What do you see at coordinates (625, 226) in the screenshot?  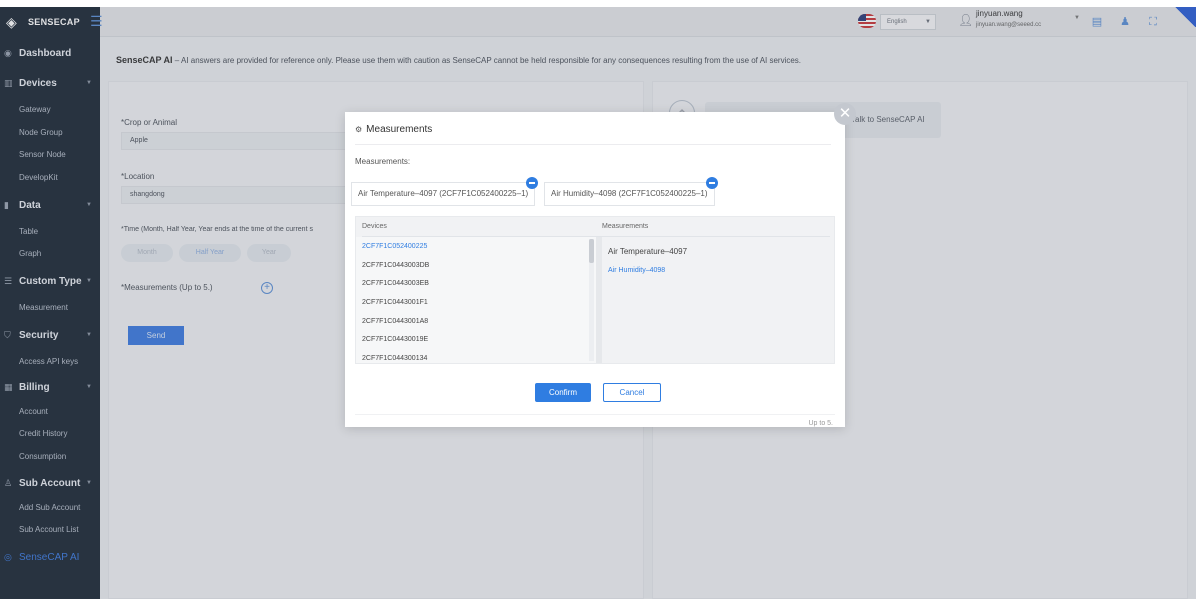 I see `measurements-header: Measurements` at bounding box center [625, 226].